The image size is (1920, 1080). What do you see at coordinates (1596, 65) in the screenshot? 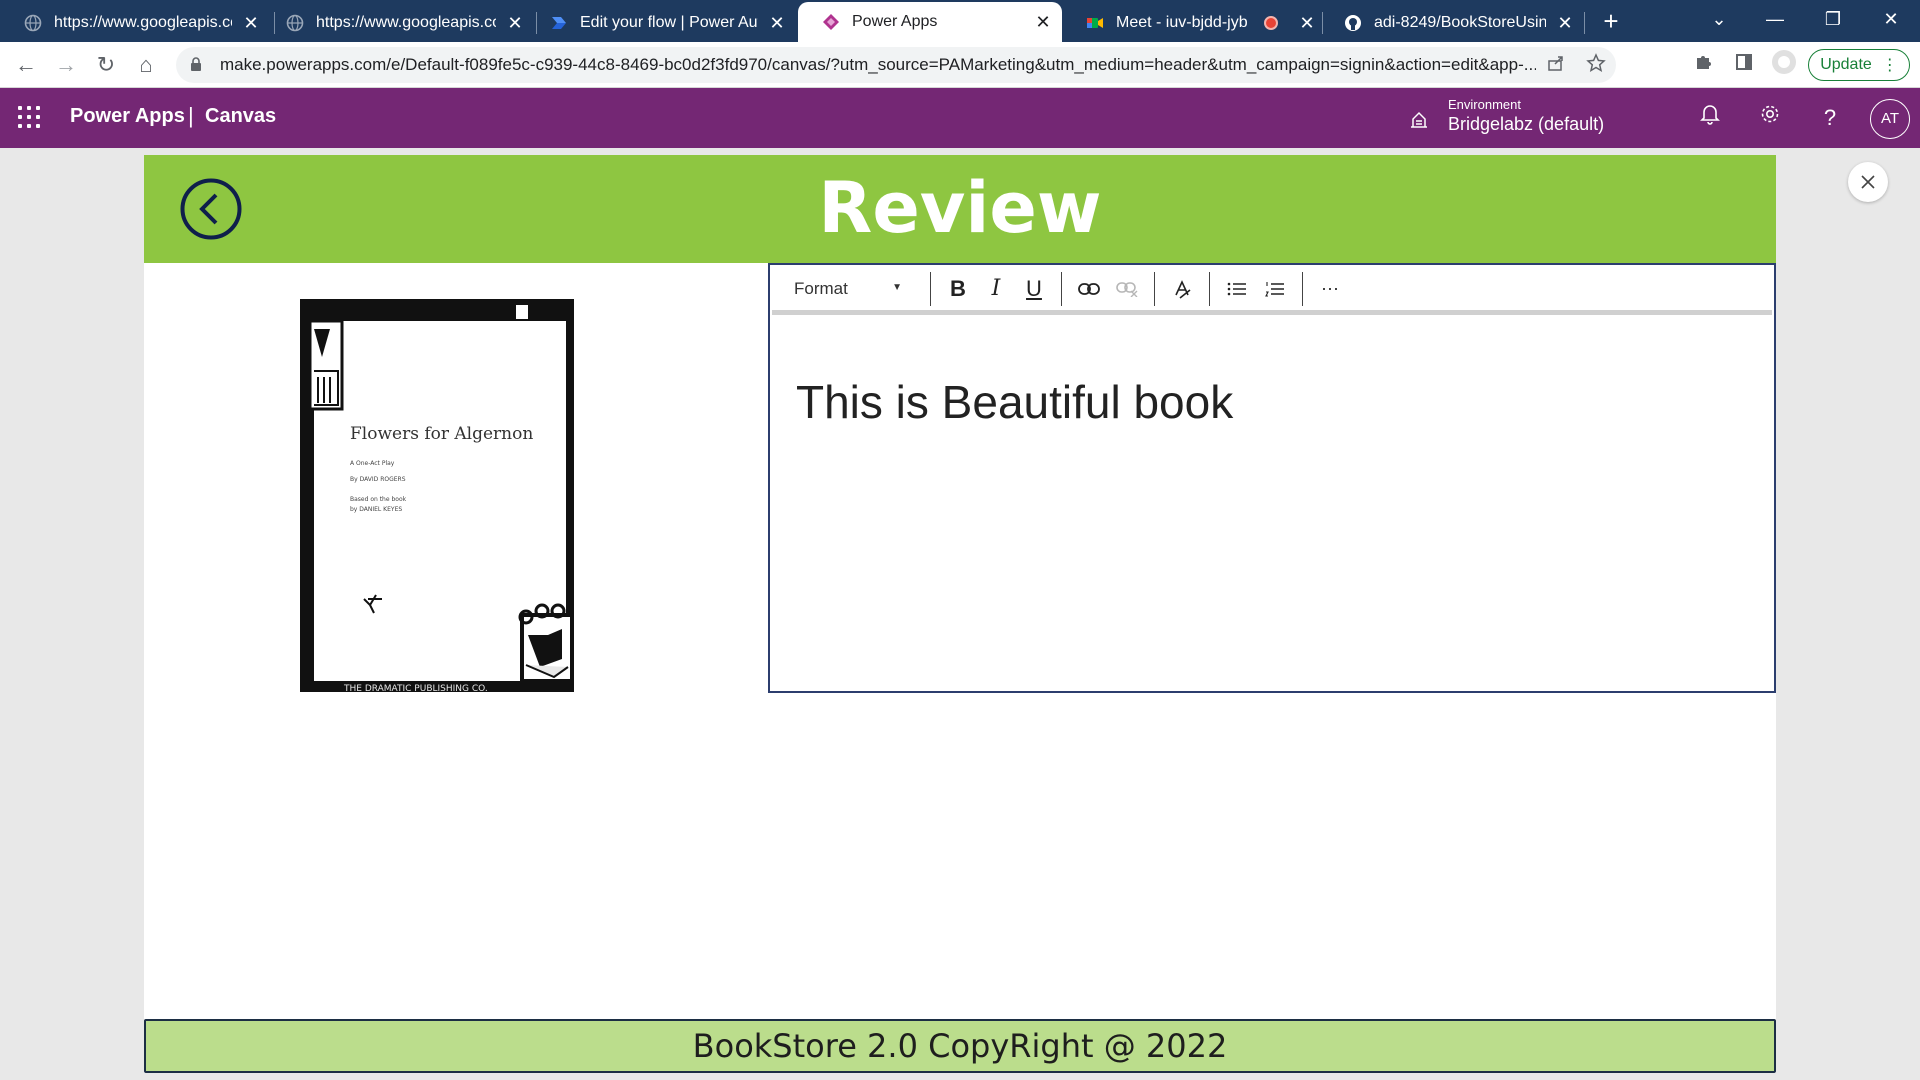
I see `bookmark-star-icon` at bounding box center [1596, 65].